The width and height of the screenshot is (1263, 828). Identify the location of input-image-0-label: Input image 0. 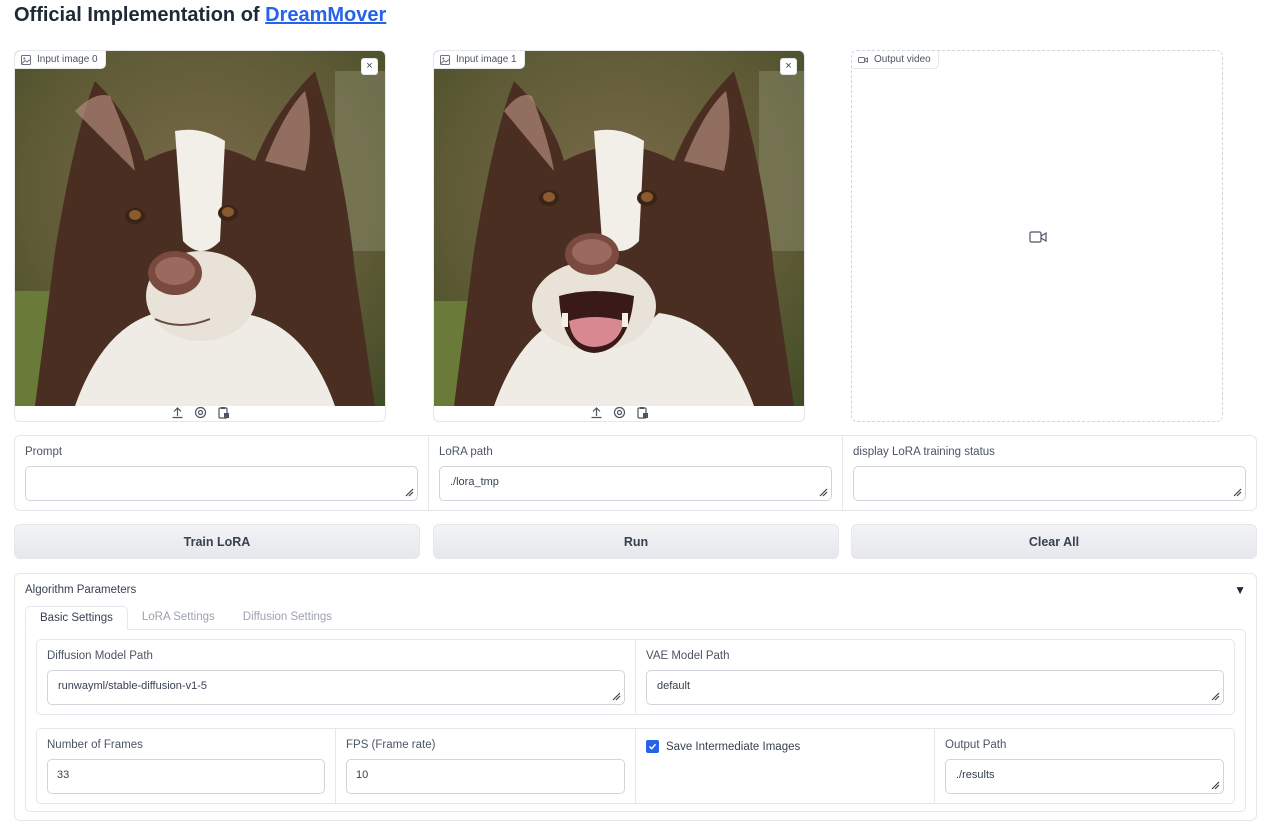
(60, 60).